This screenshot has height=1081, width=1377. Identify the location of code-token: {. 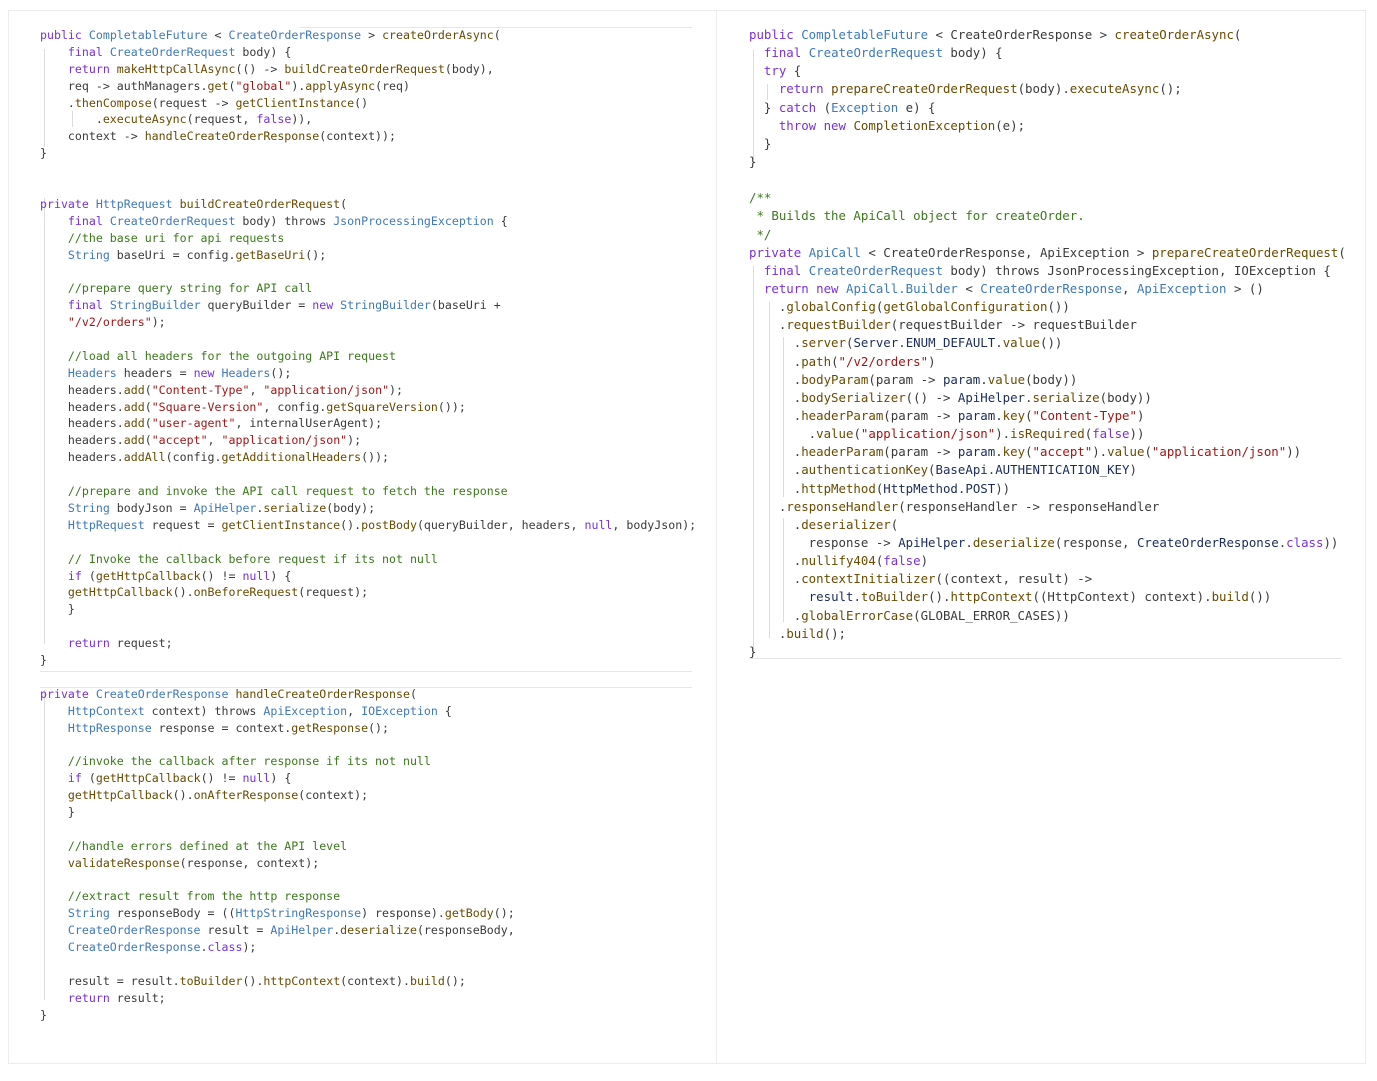
(794, 71).